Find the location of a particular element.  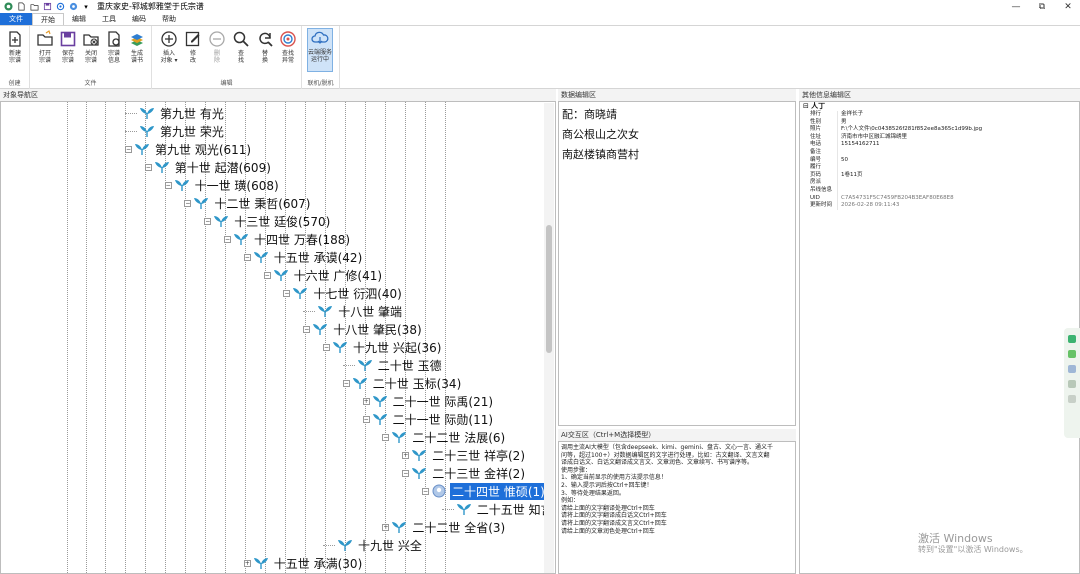

tree-node: − 二十一世 际勋(11) is located at coordinates (428, 419).